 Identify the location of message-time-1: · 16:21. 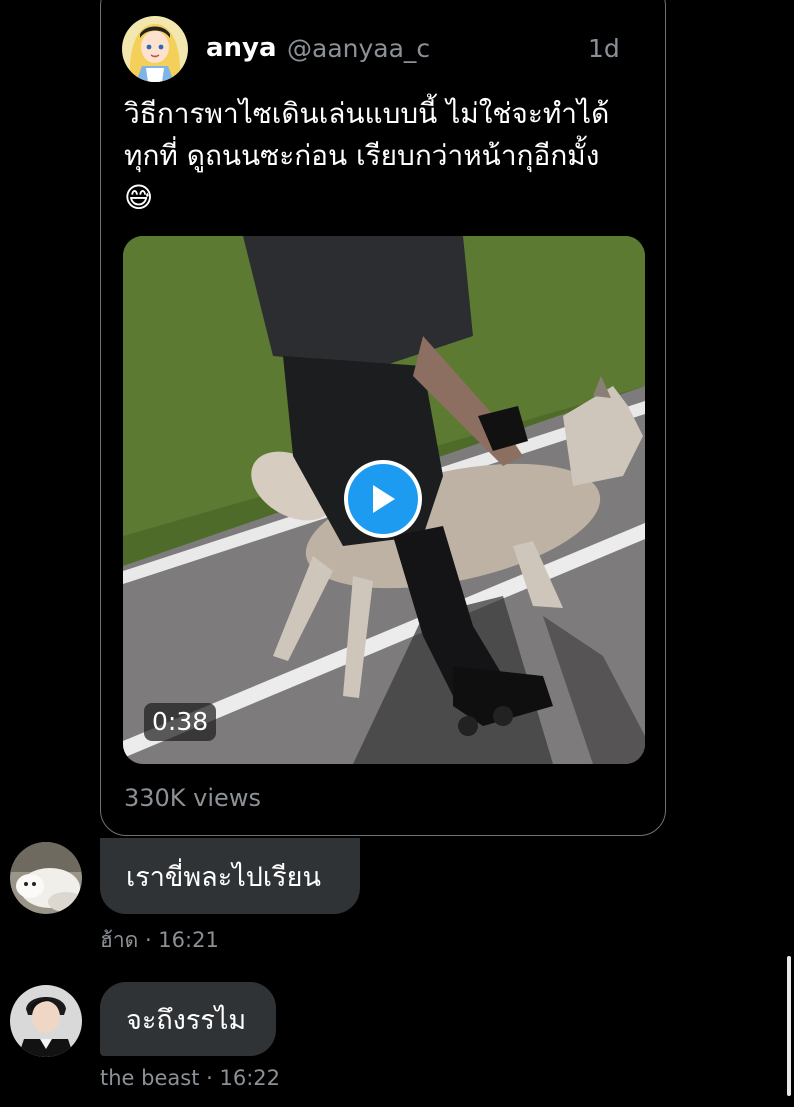
(181, 940).